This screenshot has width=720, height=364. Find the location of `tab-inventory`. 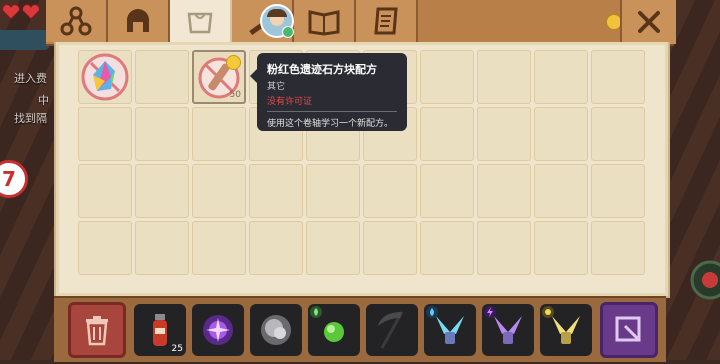

tab-inventory is located at coordinates (201, 22).